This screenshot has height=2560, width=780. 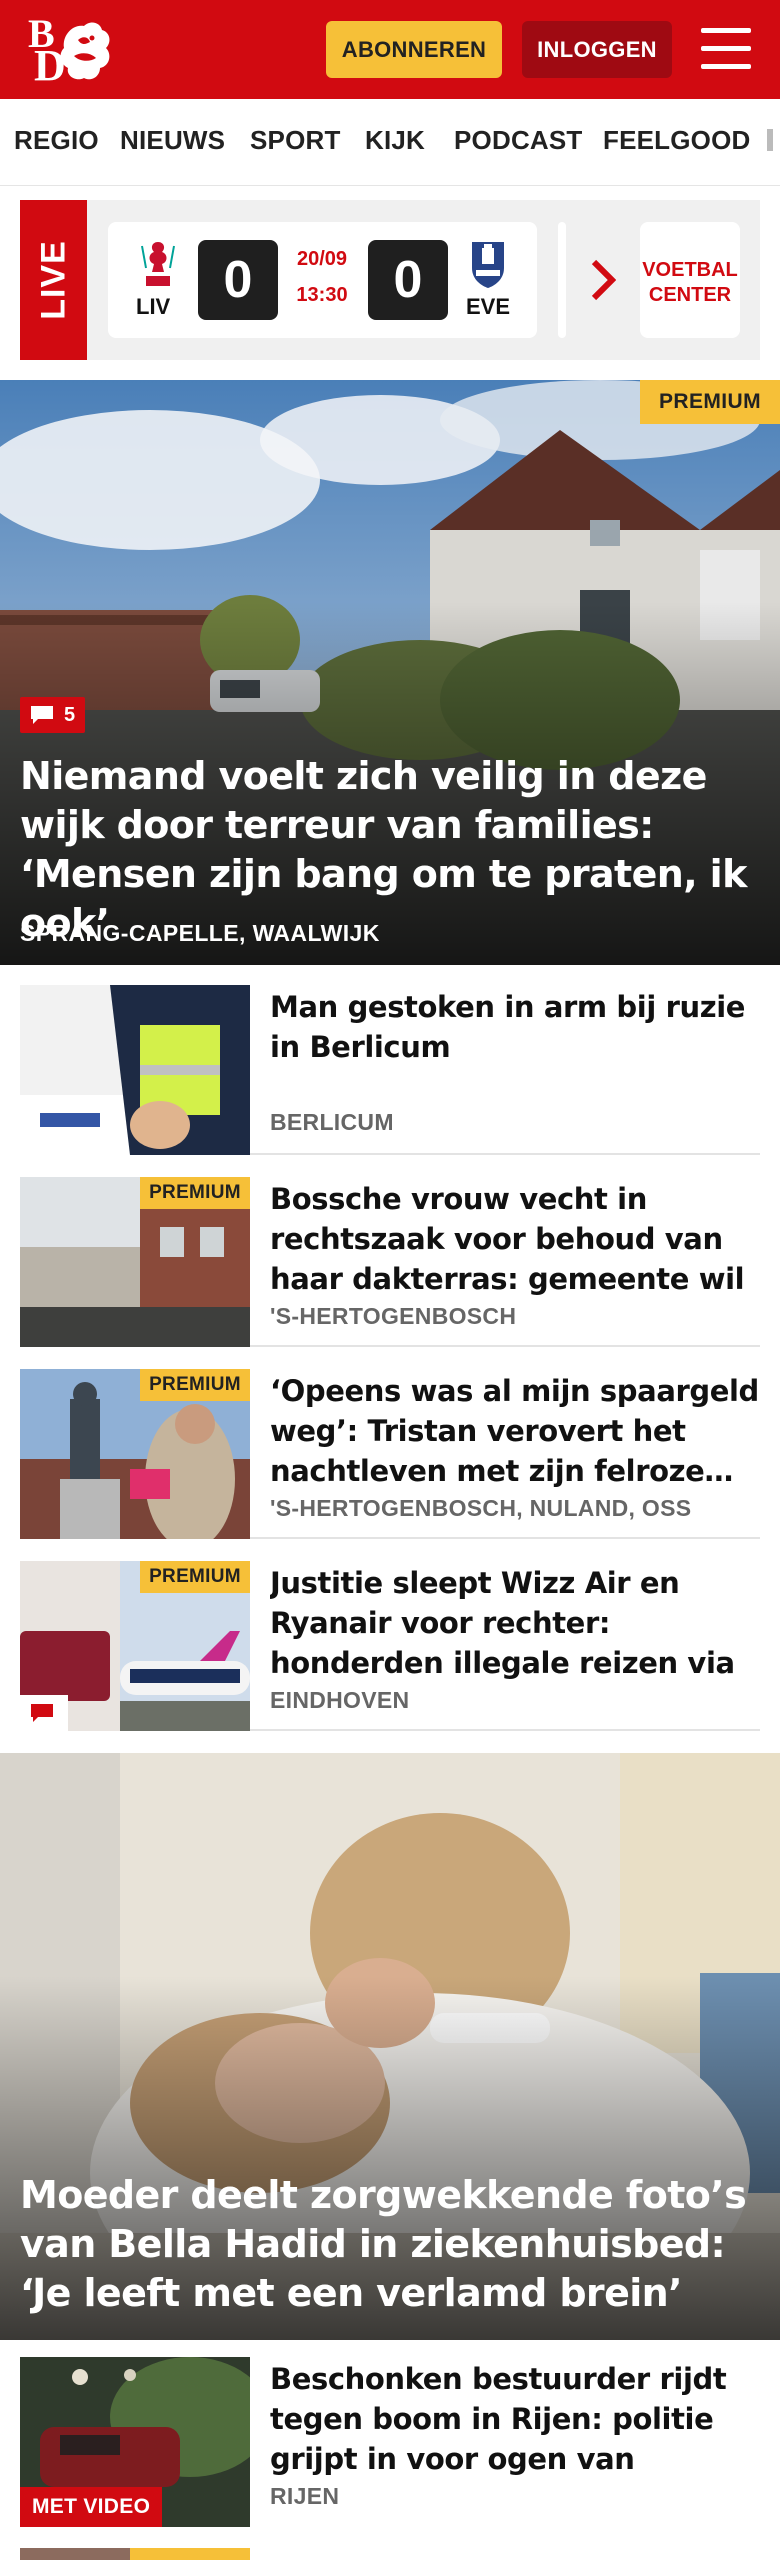 I want to click on everton-crest-icon, so click(x=488, y=265).